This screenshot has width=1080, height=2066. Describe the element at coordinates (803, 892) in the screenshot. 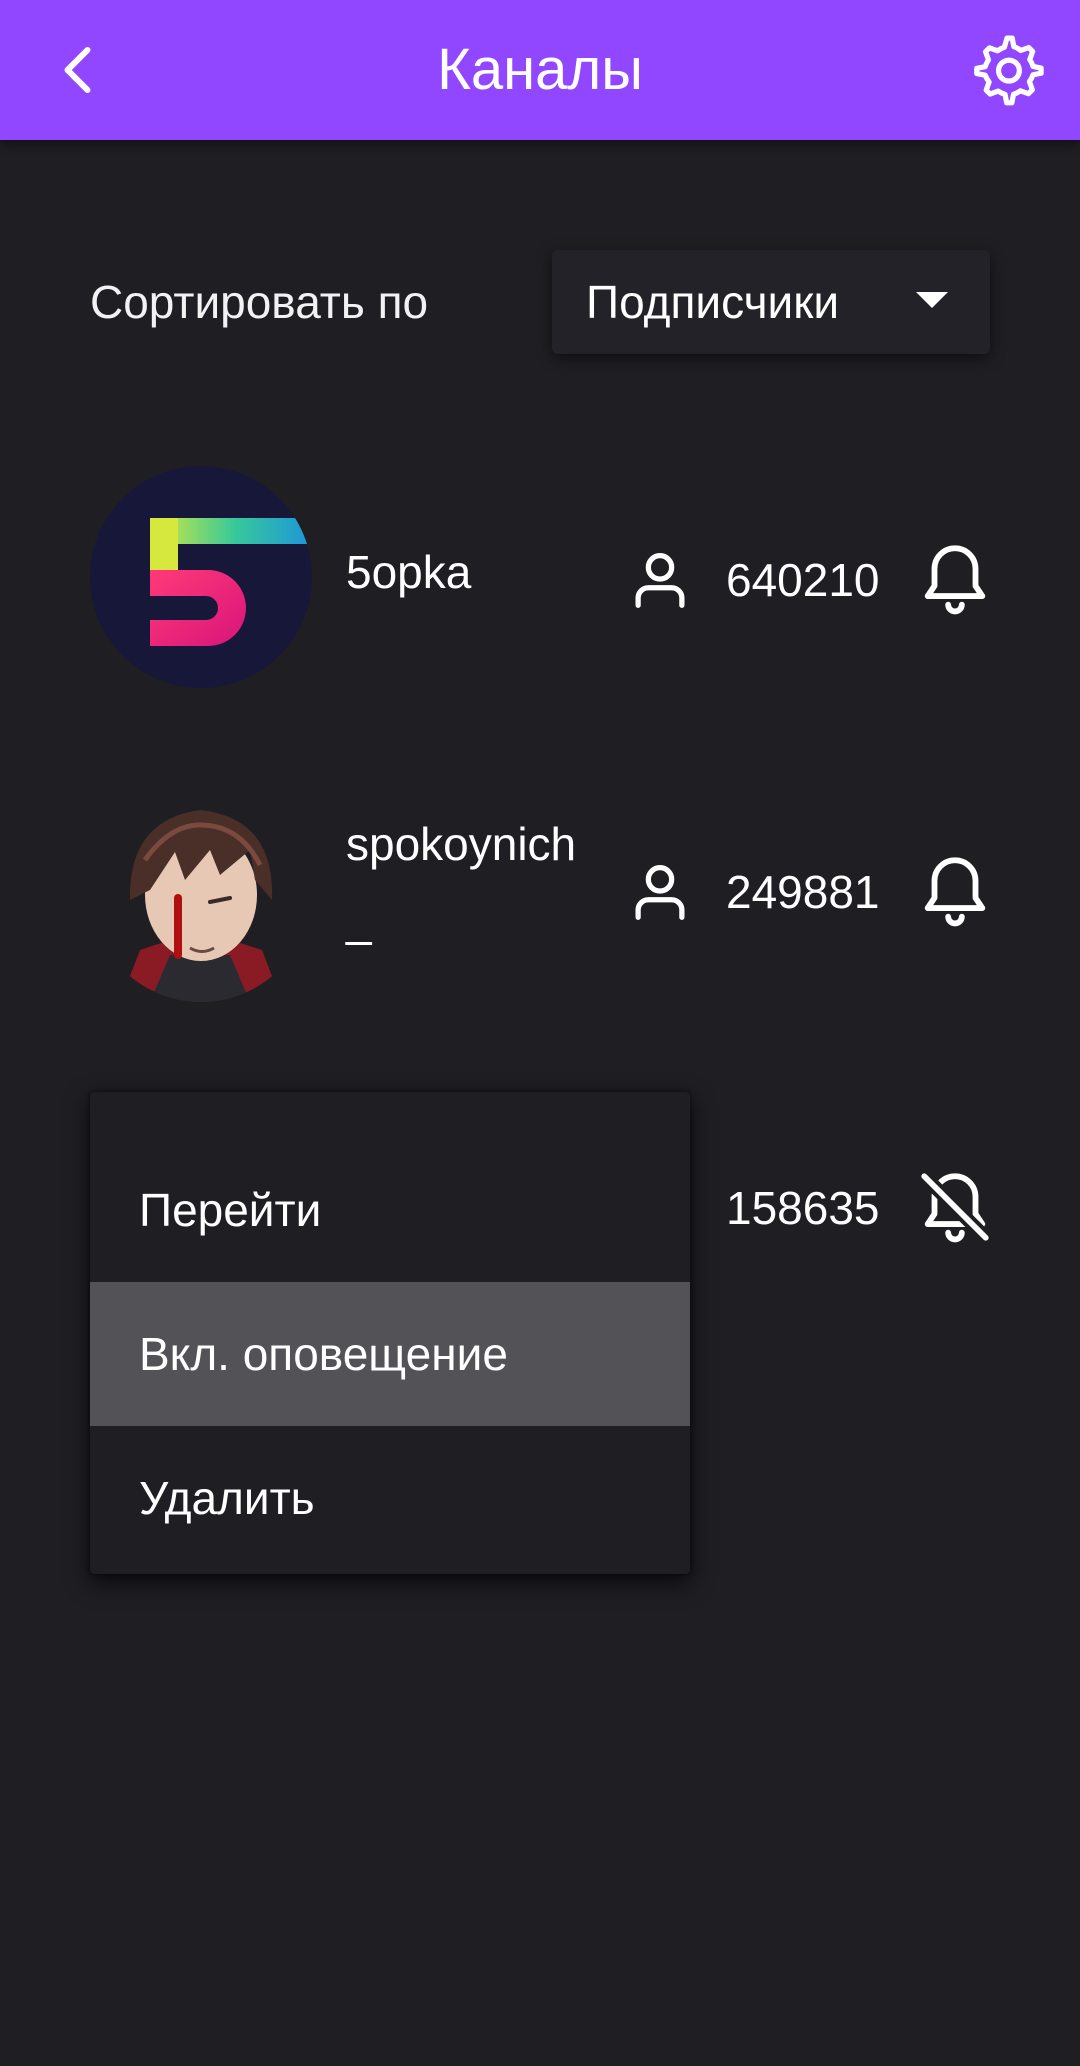

I see `follower-count: 249881` at that location.